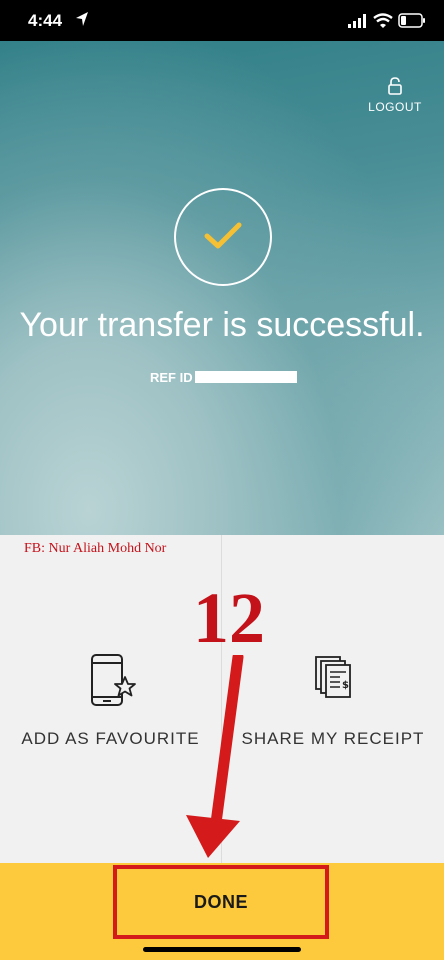 The image size is (444, 960). What do you see at coordinates (222, 949) in the screenshot?
I see `home-indicator` at bounding box center [222, 949].